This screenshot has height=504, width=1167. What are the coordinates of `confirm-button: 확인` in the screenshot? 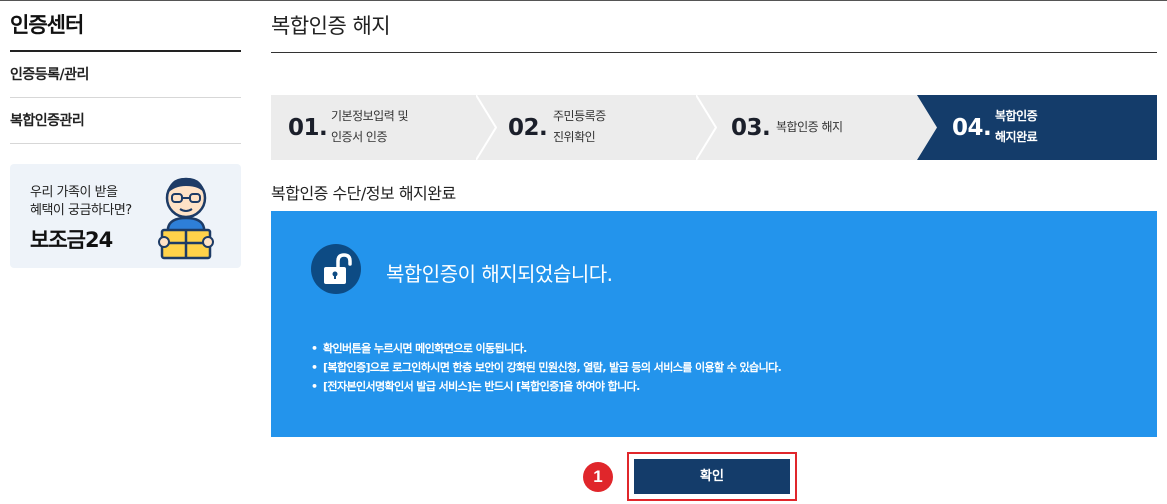 It's located at (712, 476).